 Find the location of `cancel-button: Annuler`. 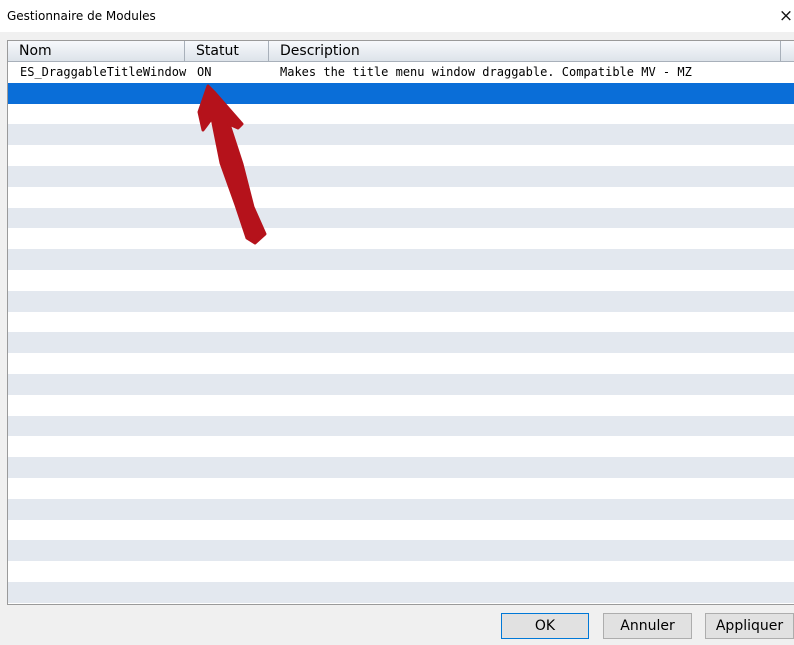

cancel-button: Annuler is located at coordinates (647, 626).